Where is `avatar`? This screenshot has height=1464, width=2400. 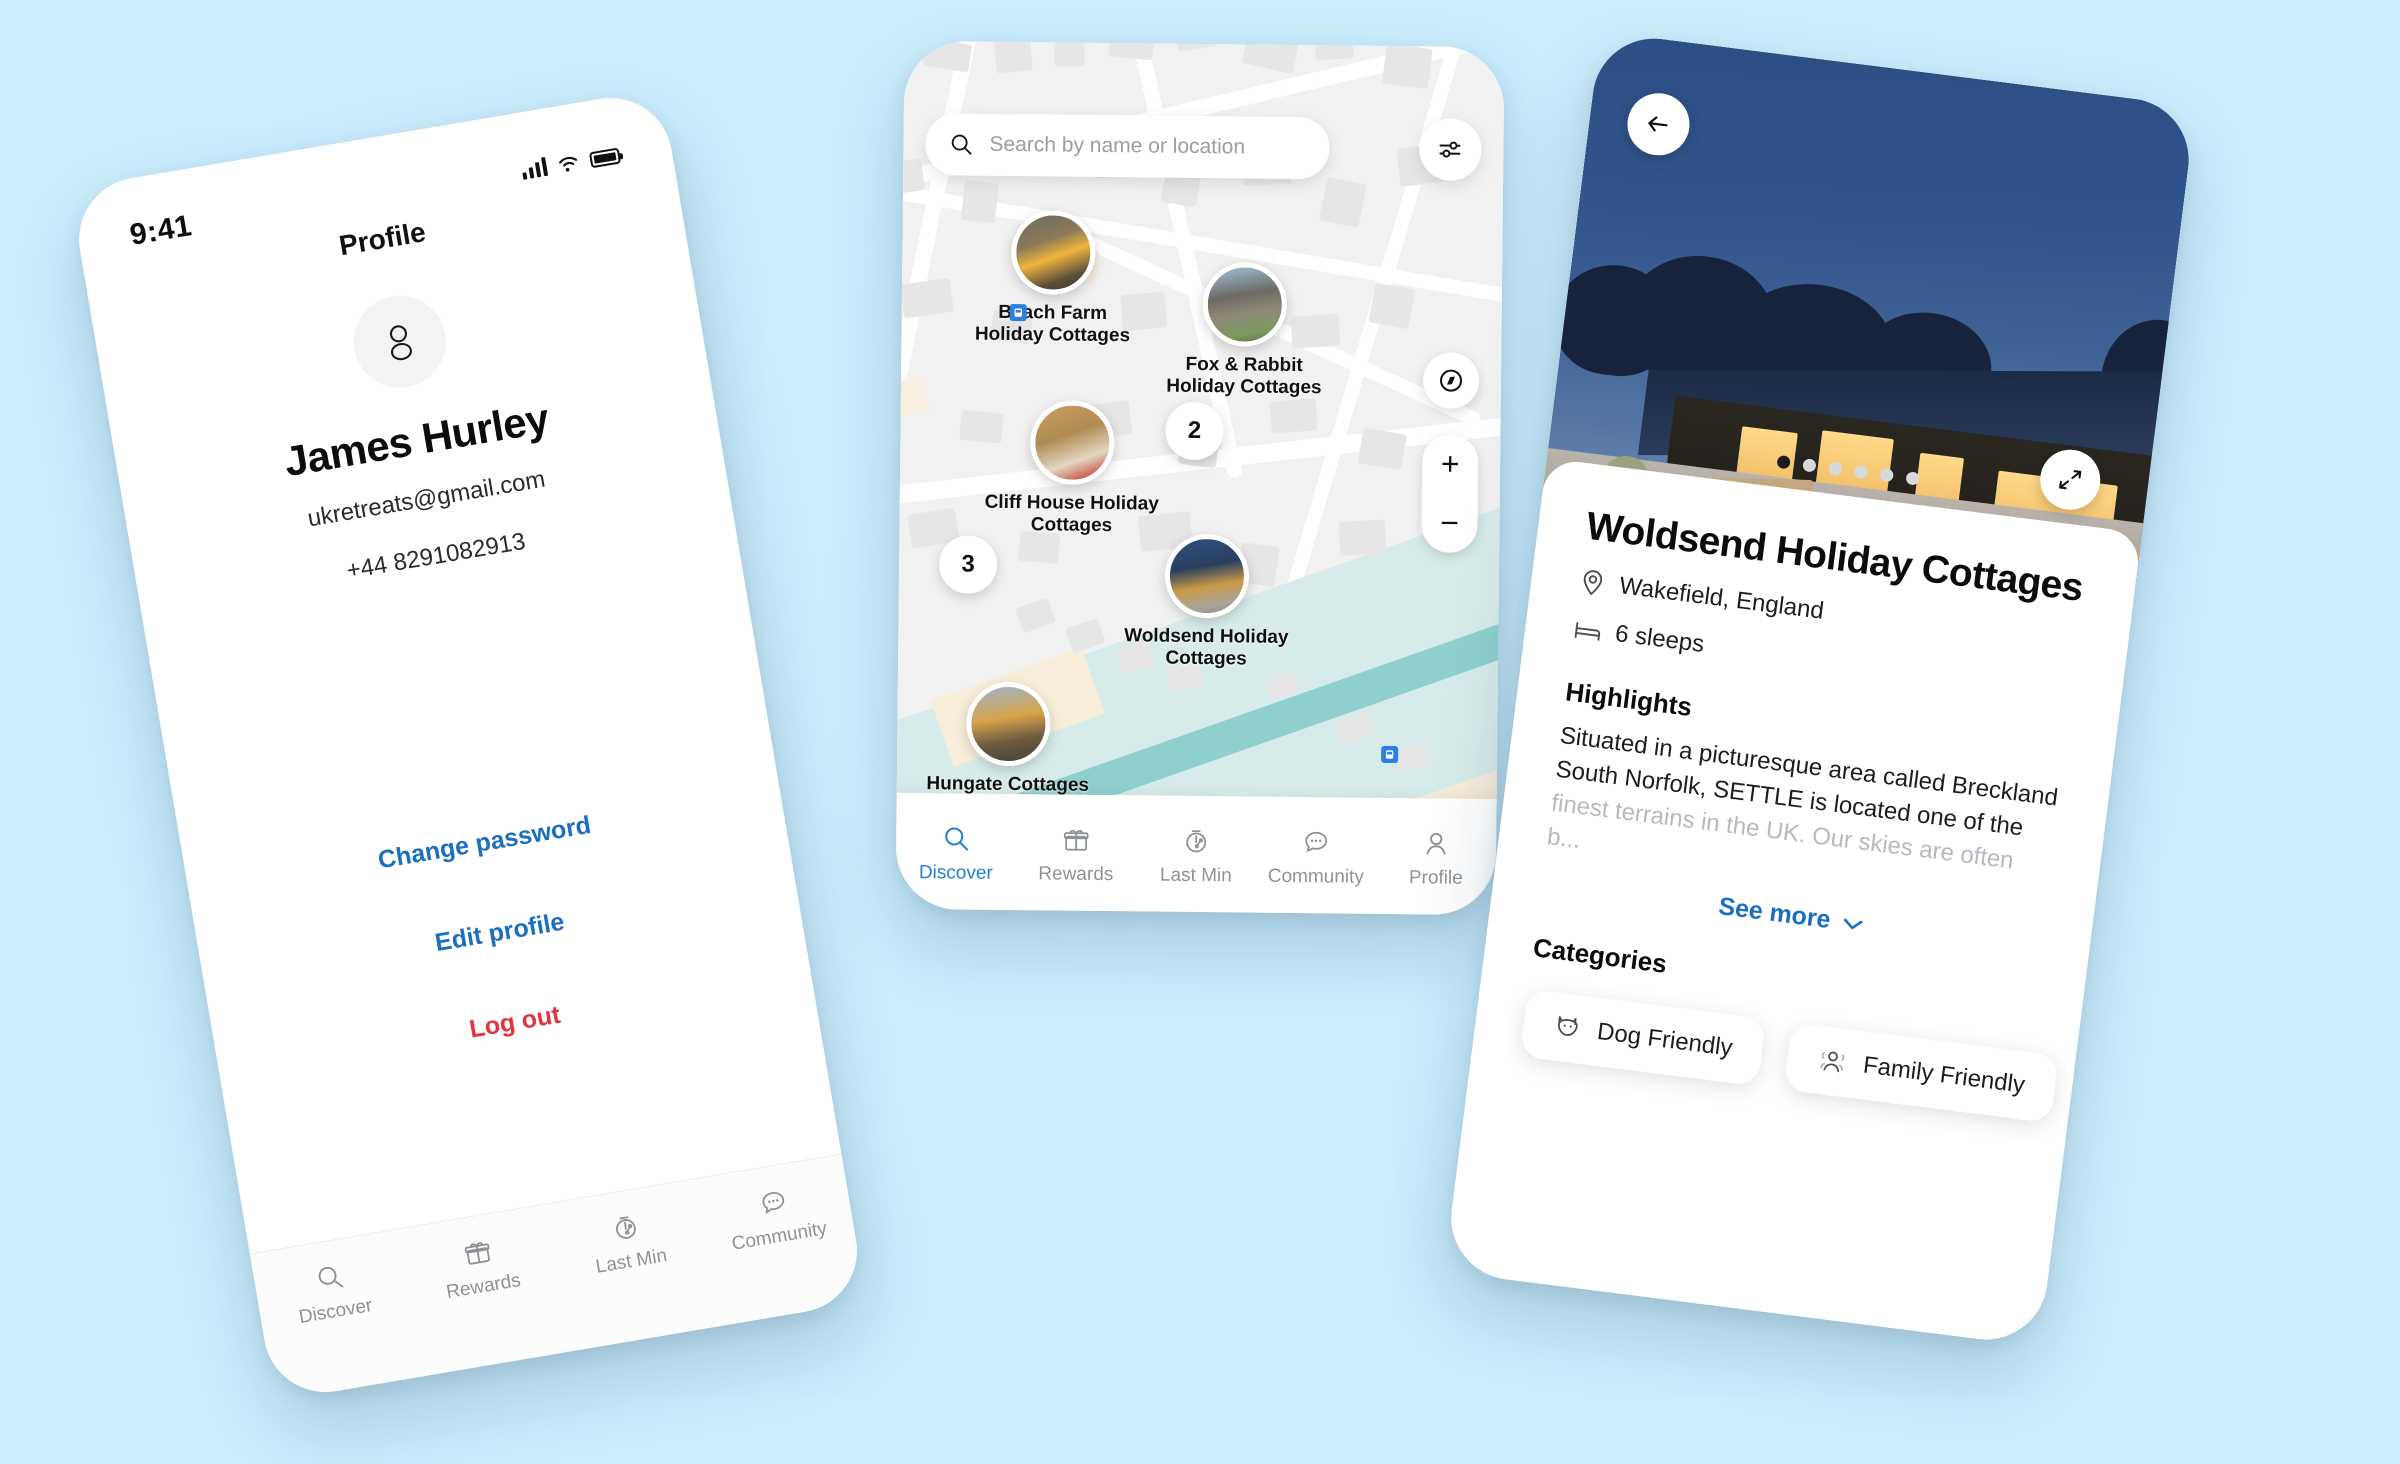 avatar is located at coordinates (399, 341).